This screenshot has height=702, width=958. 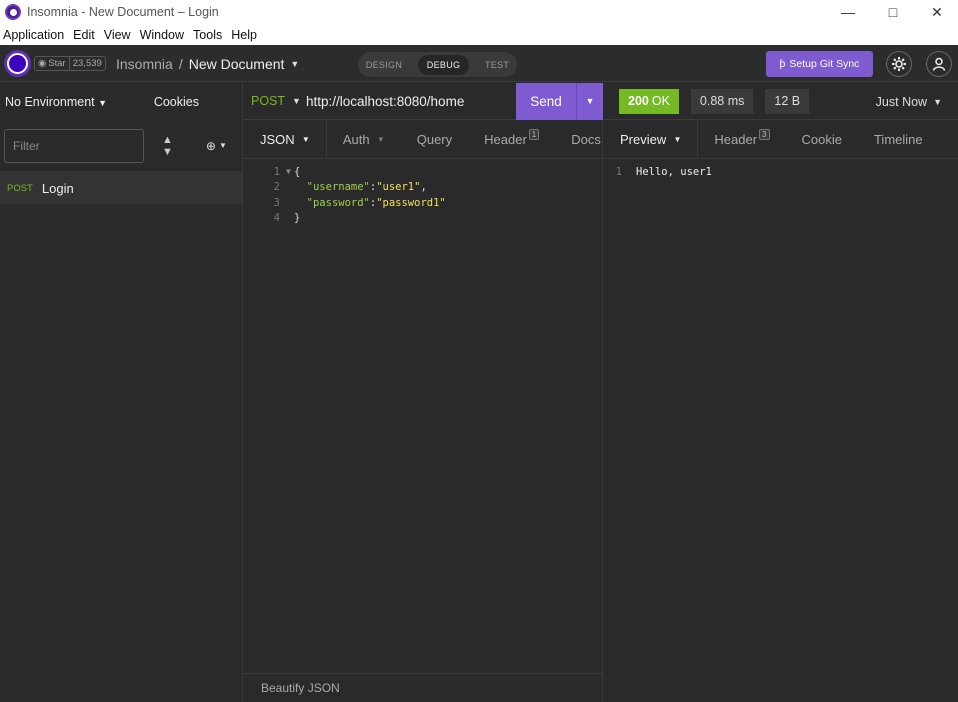 What do you see at coordinates (216, 146) in the screenshot?
I see `add-request-button: ⊕ ▼` at bounding box center [216, 146].